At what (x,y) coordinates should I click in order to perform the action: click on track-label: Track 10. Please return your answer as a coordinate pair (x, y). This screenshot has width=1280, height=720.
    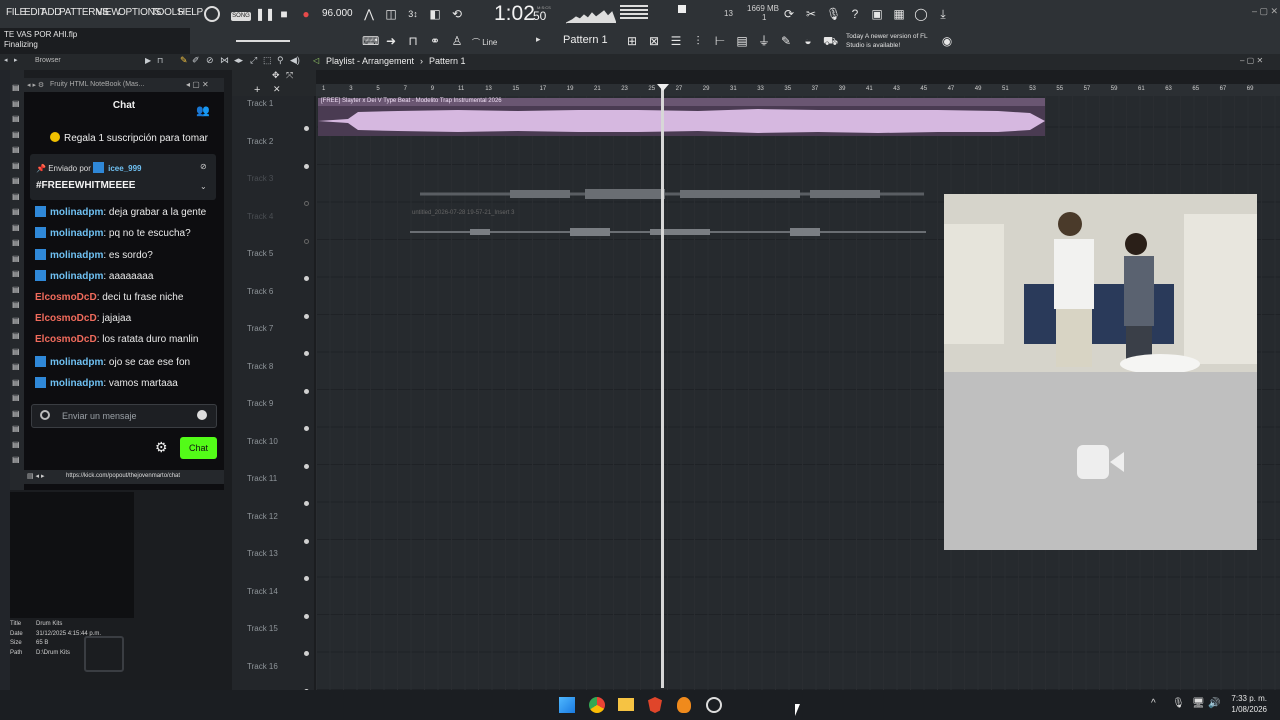
    Looking at the image, I should click on (262, 441).